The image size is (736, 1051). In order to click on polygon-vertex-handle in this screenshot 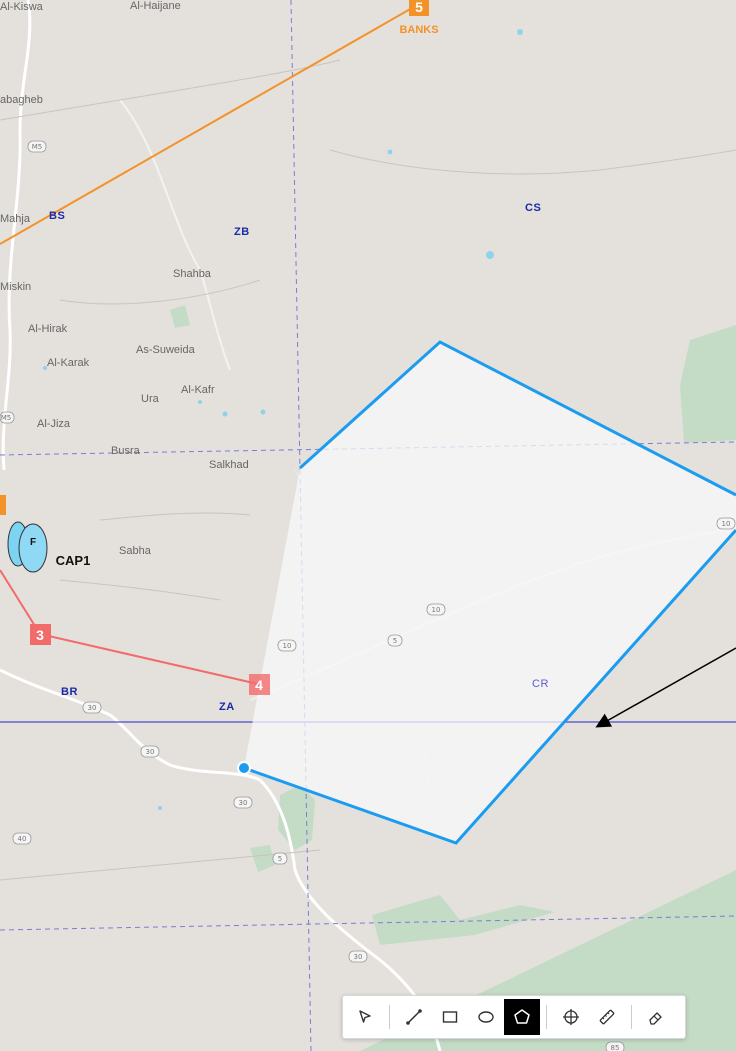, I will do `click(244, 768)`.